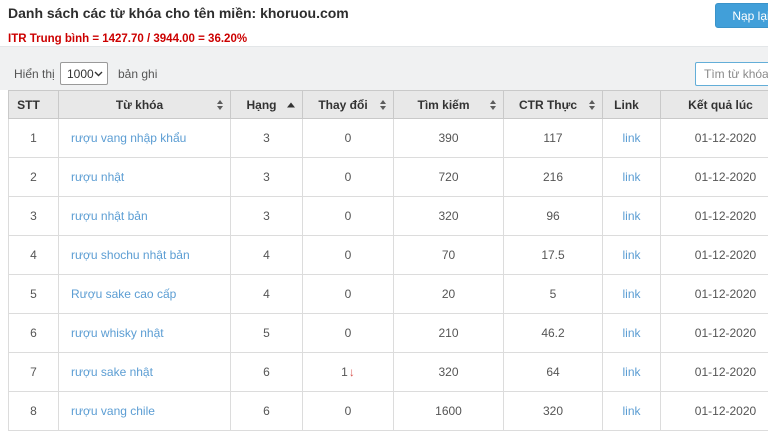  I want to click on column-header-tim-kiem: Tìm kiếm, so click(448, 104).